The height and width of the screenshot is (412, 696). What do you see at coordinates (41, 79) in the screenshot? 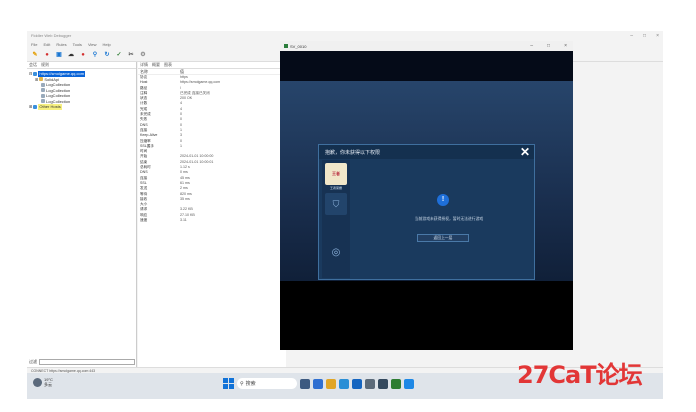
I see `folder-icon` at bounding box center [41, 79].